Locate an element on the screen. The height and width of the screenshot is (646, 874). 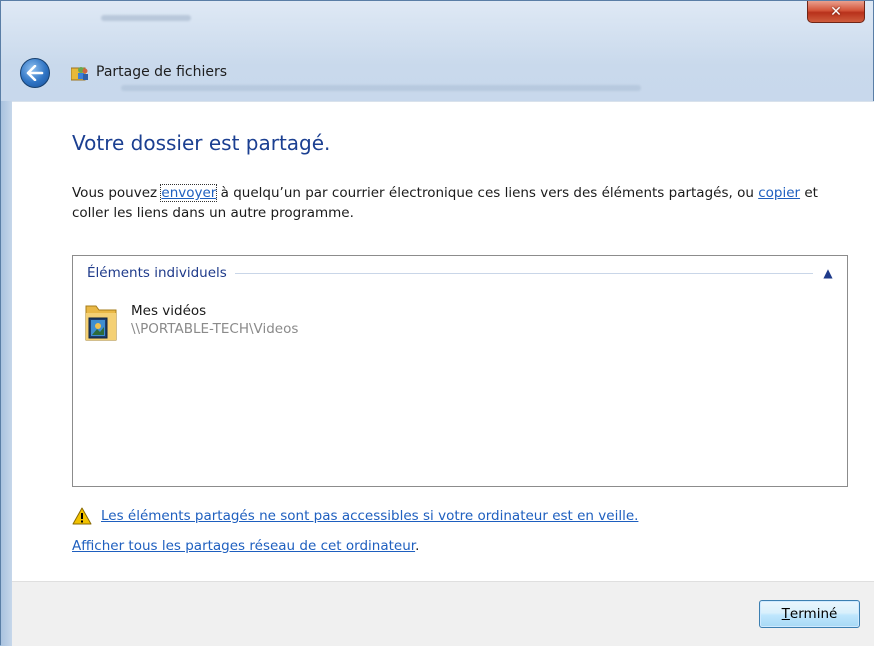
item-text: Mes vidéos \\PORTABLE-TECH\Videos is located at coordinates (214, 318).